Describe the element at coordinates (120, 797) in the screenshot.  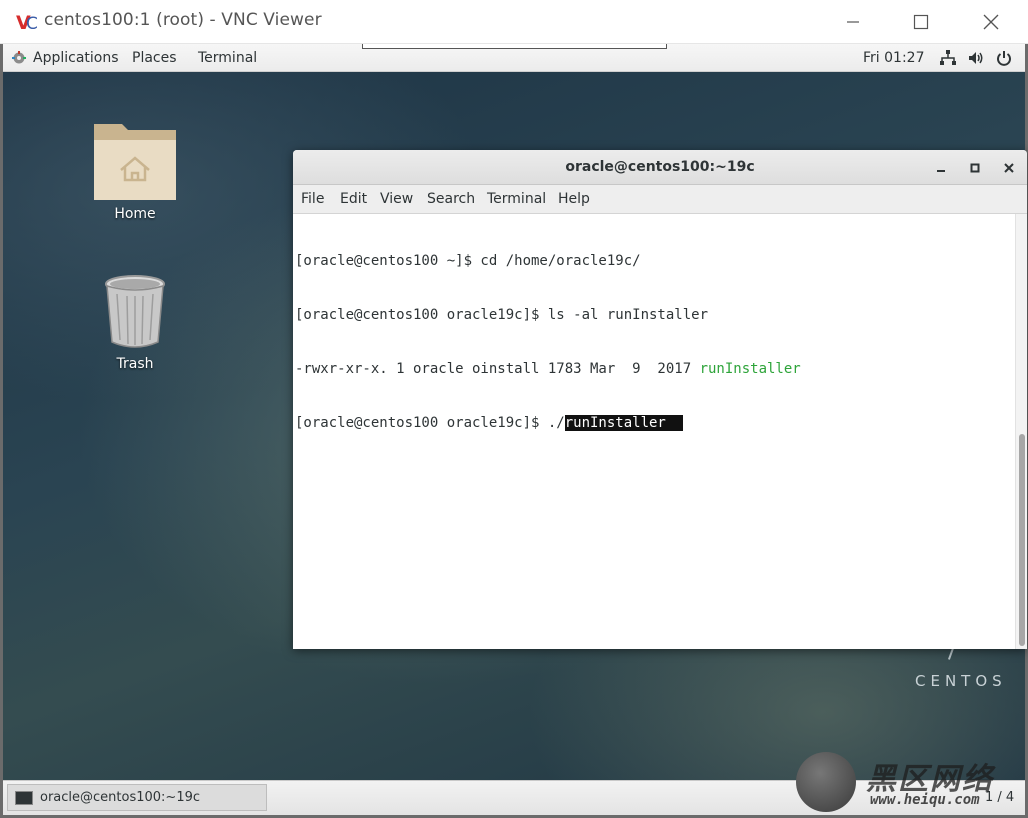
I see `taskbar-item-label: oracle@centos100:~19c` at that location.